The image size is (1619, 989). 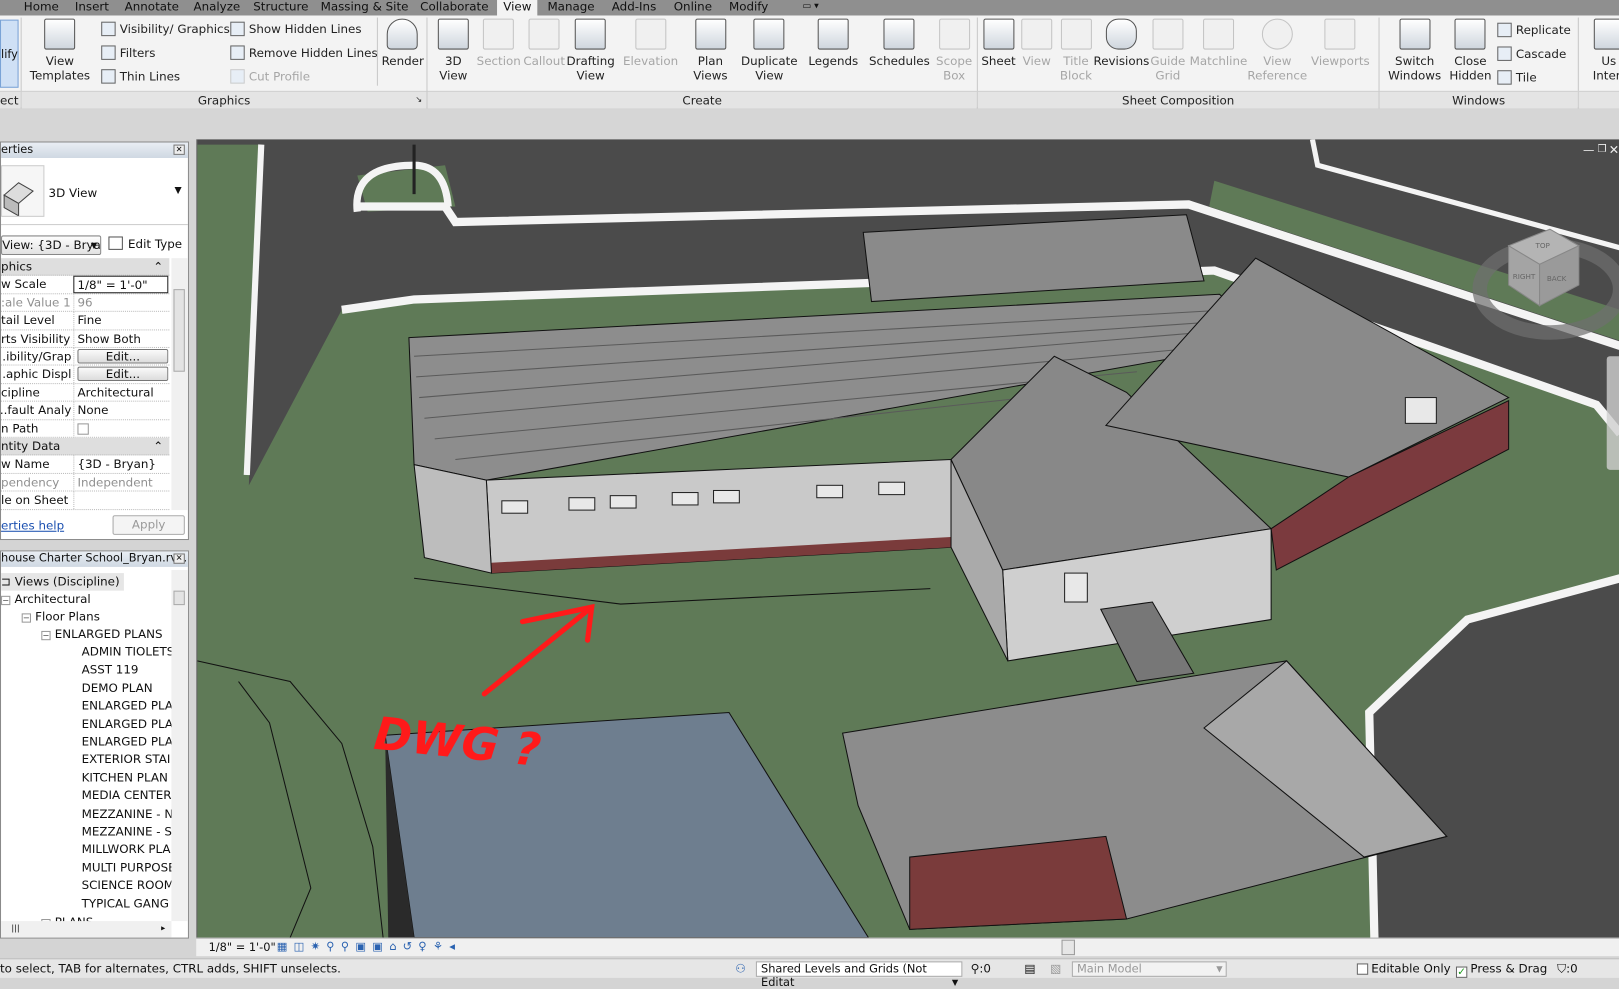 I want to click on legends-button: Legends, so click(x=833, y=43).